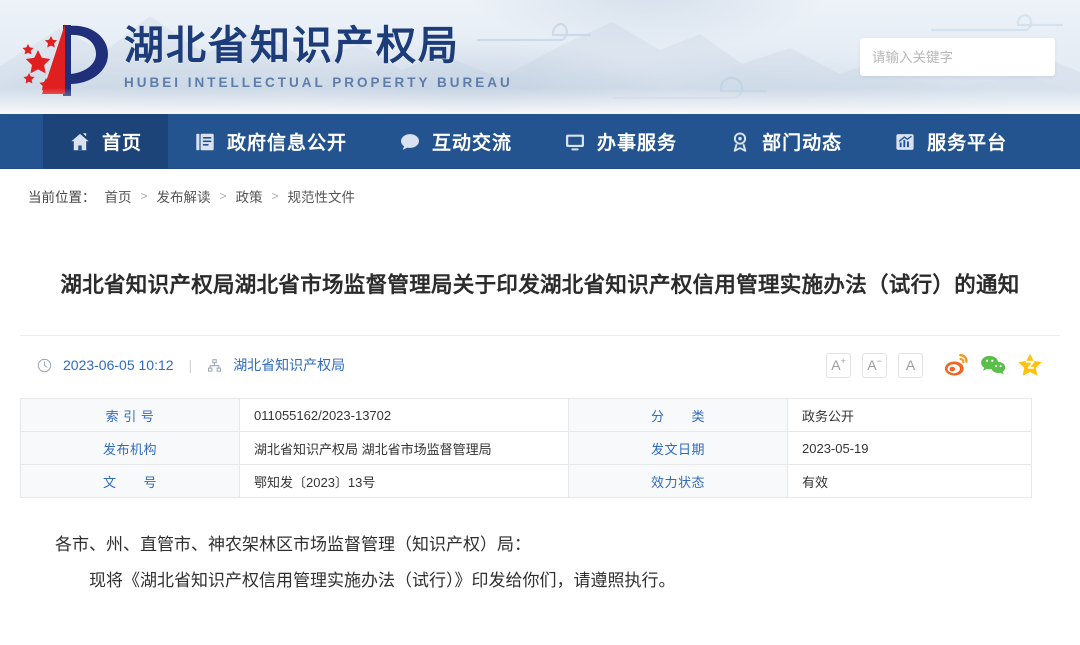 This screenshot has width=1080, height=645. I want to click on info-value-issuing-agency: 湖北省知识产权局 湖北省市场监督管理局, so click(404, 448).